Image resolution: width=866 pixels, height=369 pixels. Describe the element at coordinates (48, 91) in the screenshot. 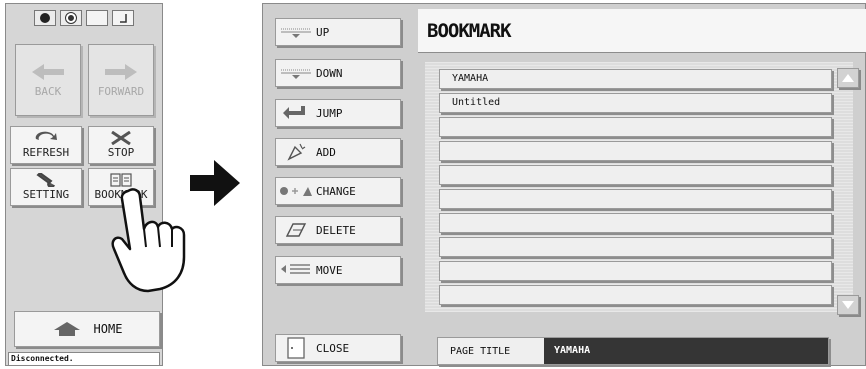

I see `back-label: BACK` at that location.